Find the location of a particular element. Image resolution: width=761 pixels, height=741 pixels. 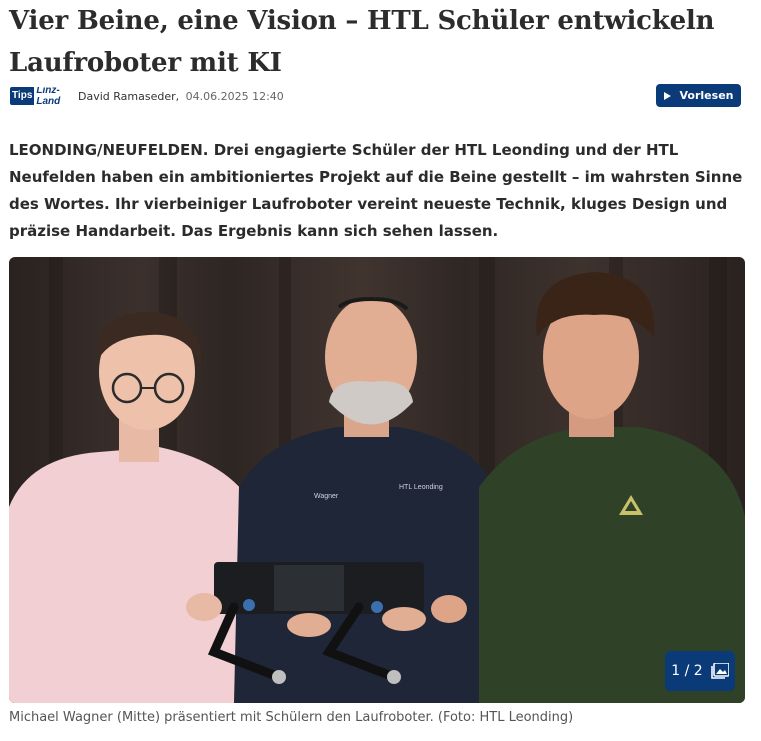

shirt-text-left: Wagner is located at coordinates (326, 496).